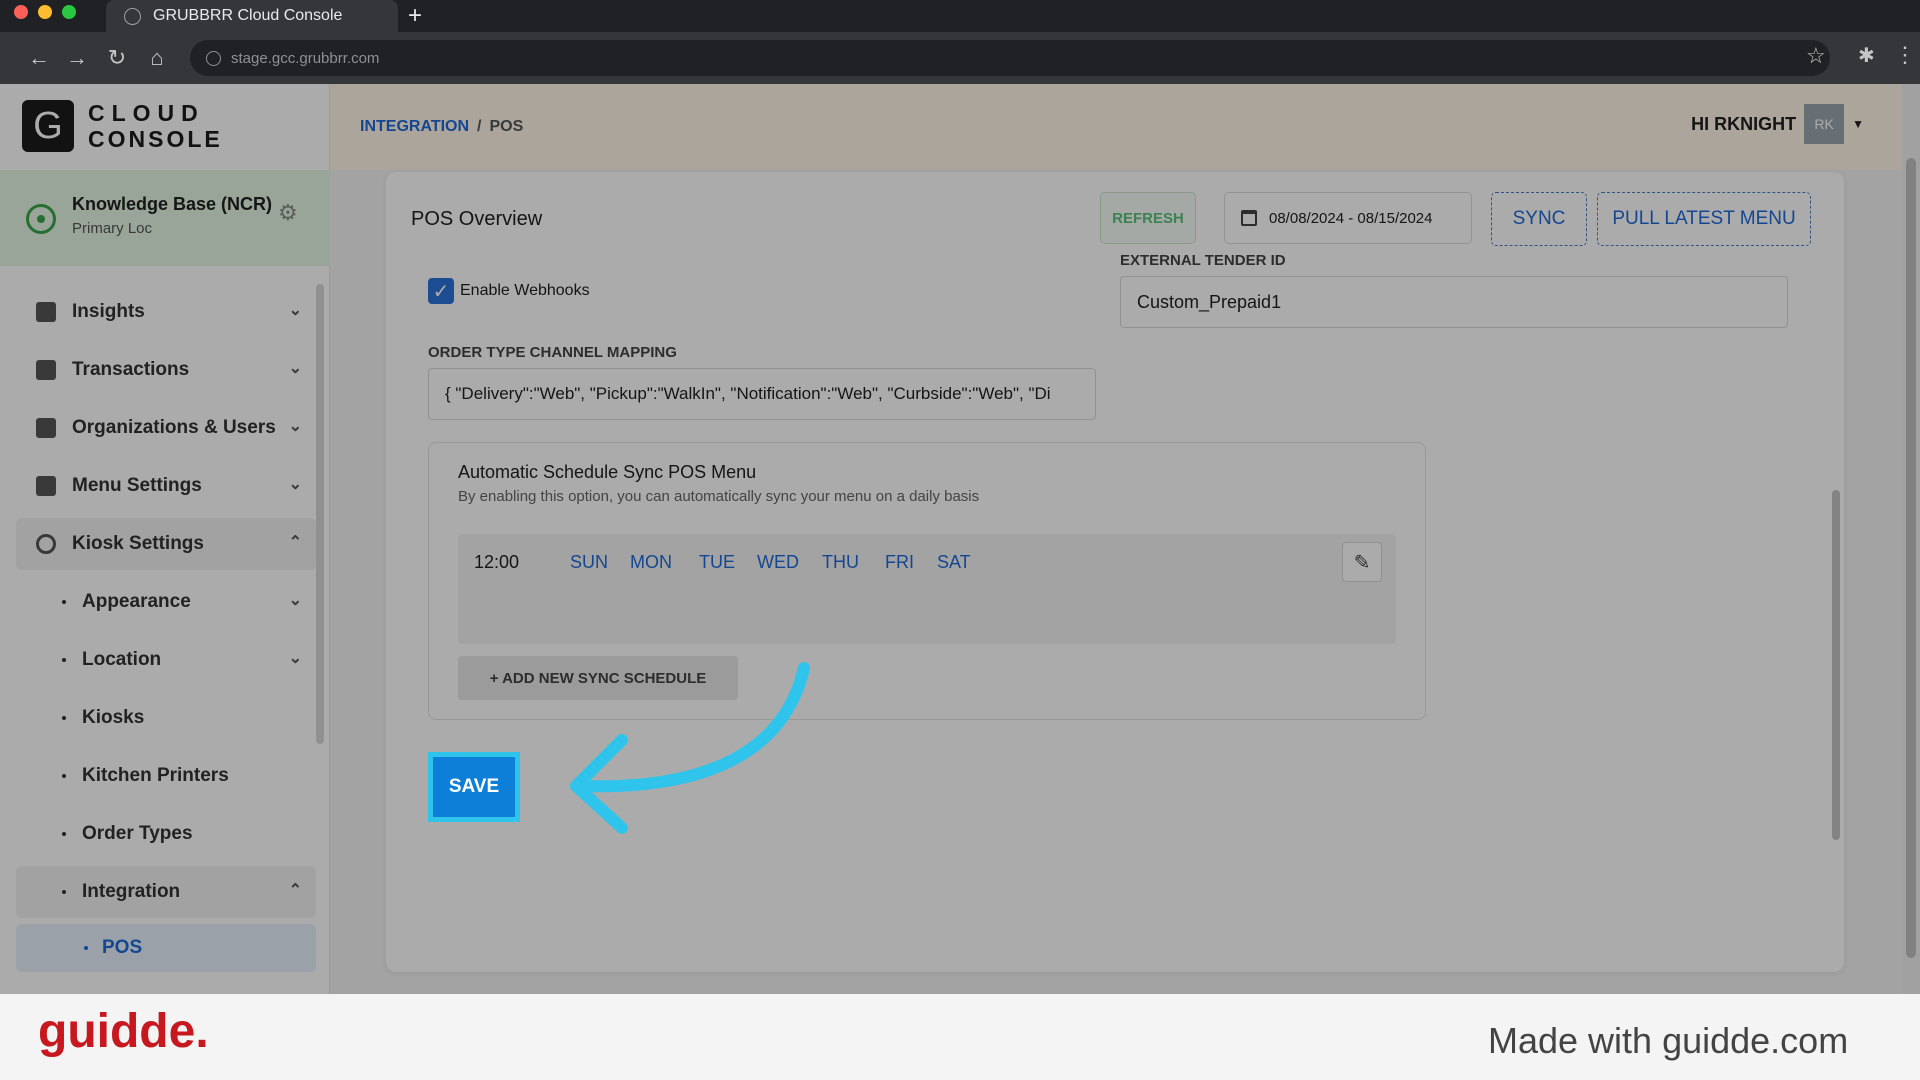 The height and width of the screenshot is (1080, 1920). I want to click on sync-button: SYNC, so click(1539, 219).